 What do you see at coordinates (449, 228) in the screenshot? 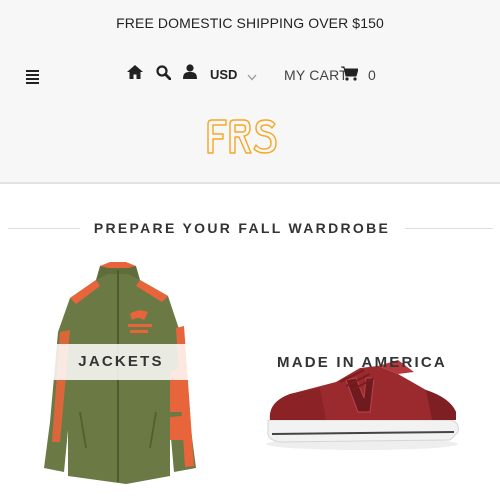
I see `divider` at bounding box center [449, 228].